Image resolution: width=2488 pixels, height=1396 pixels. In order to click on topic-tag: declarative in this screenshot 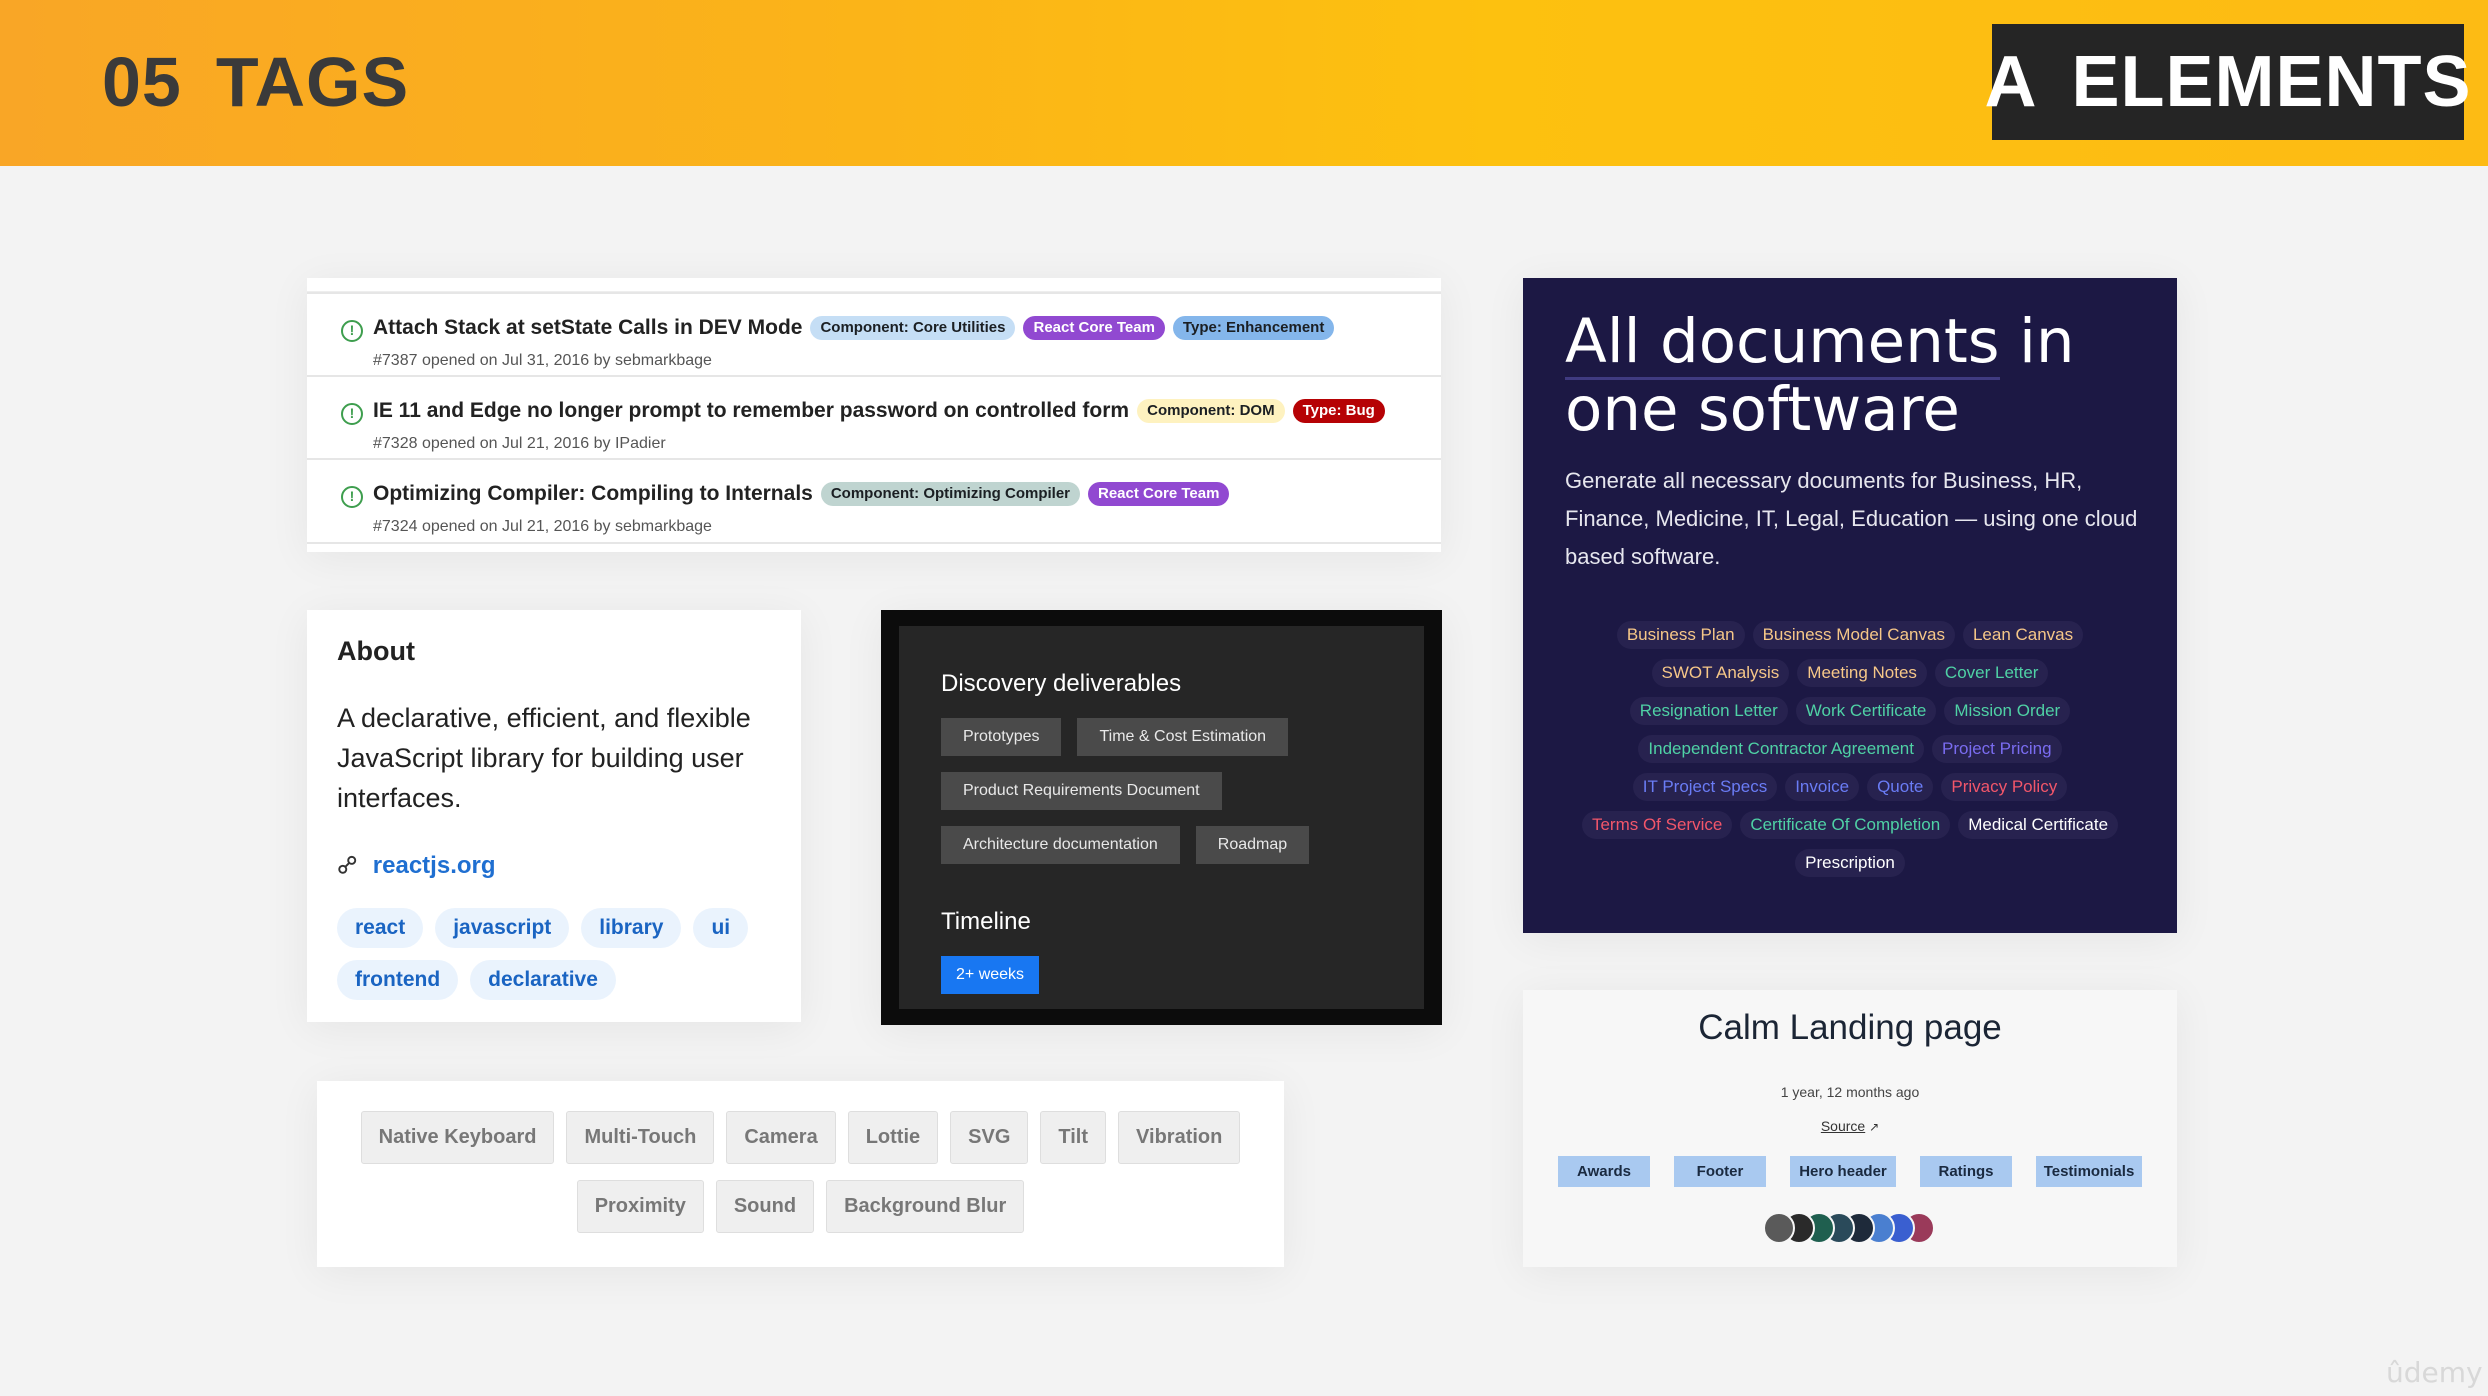, I will do `click(543, 980)`.